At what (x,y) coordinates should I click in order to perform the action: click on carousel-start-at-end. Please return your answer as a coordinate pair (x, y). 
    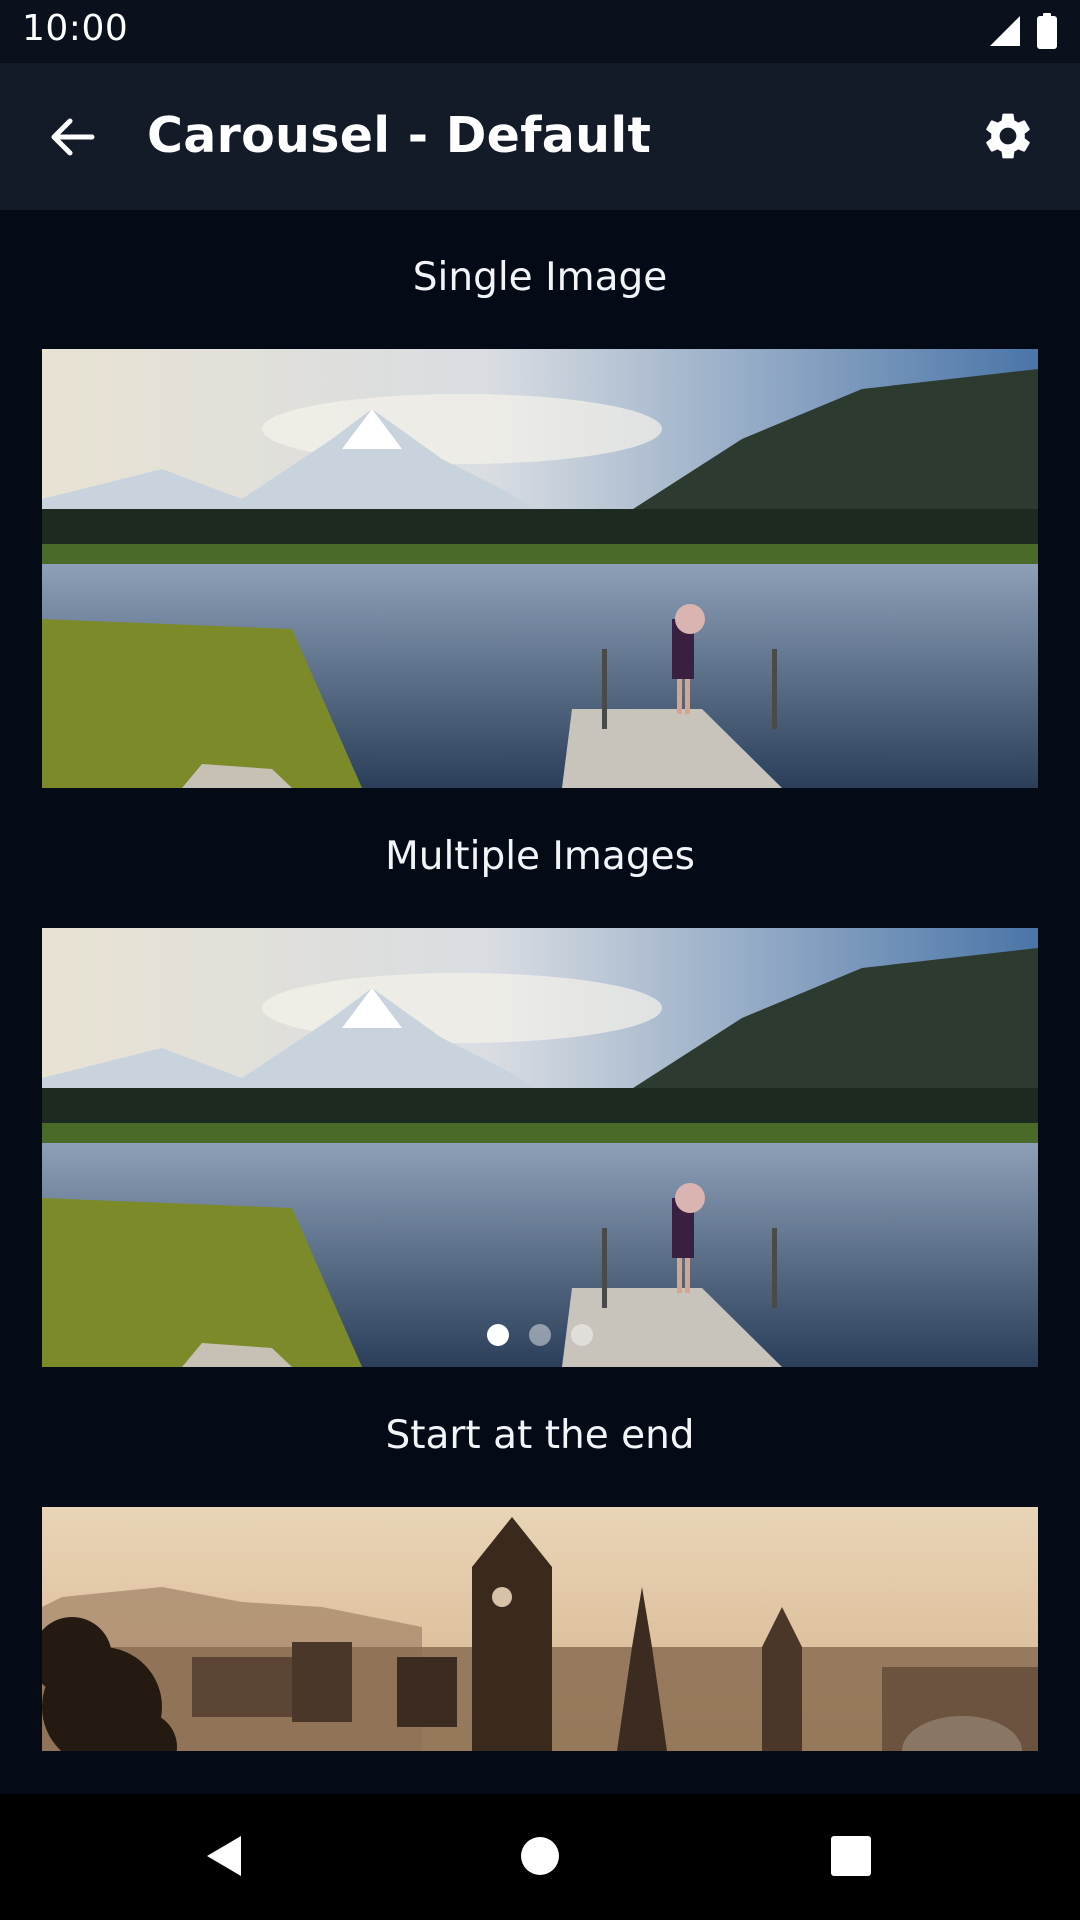
    Looking at the image, I should click on (540, 1629).